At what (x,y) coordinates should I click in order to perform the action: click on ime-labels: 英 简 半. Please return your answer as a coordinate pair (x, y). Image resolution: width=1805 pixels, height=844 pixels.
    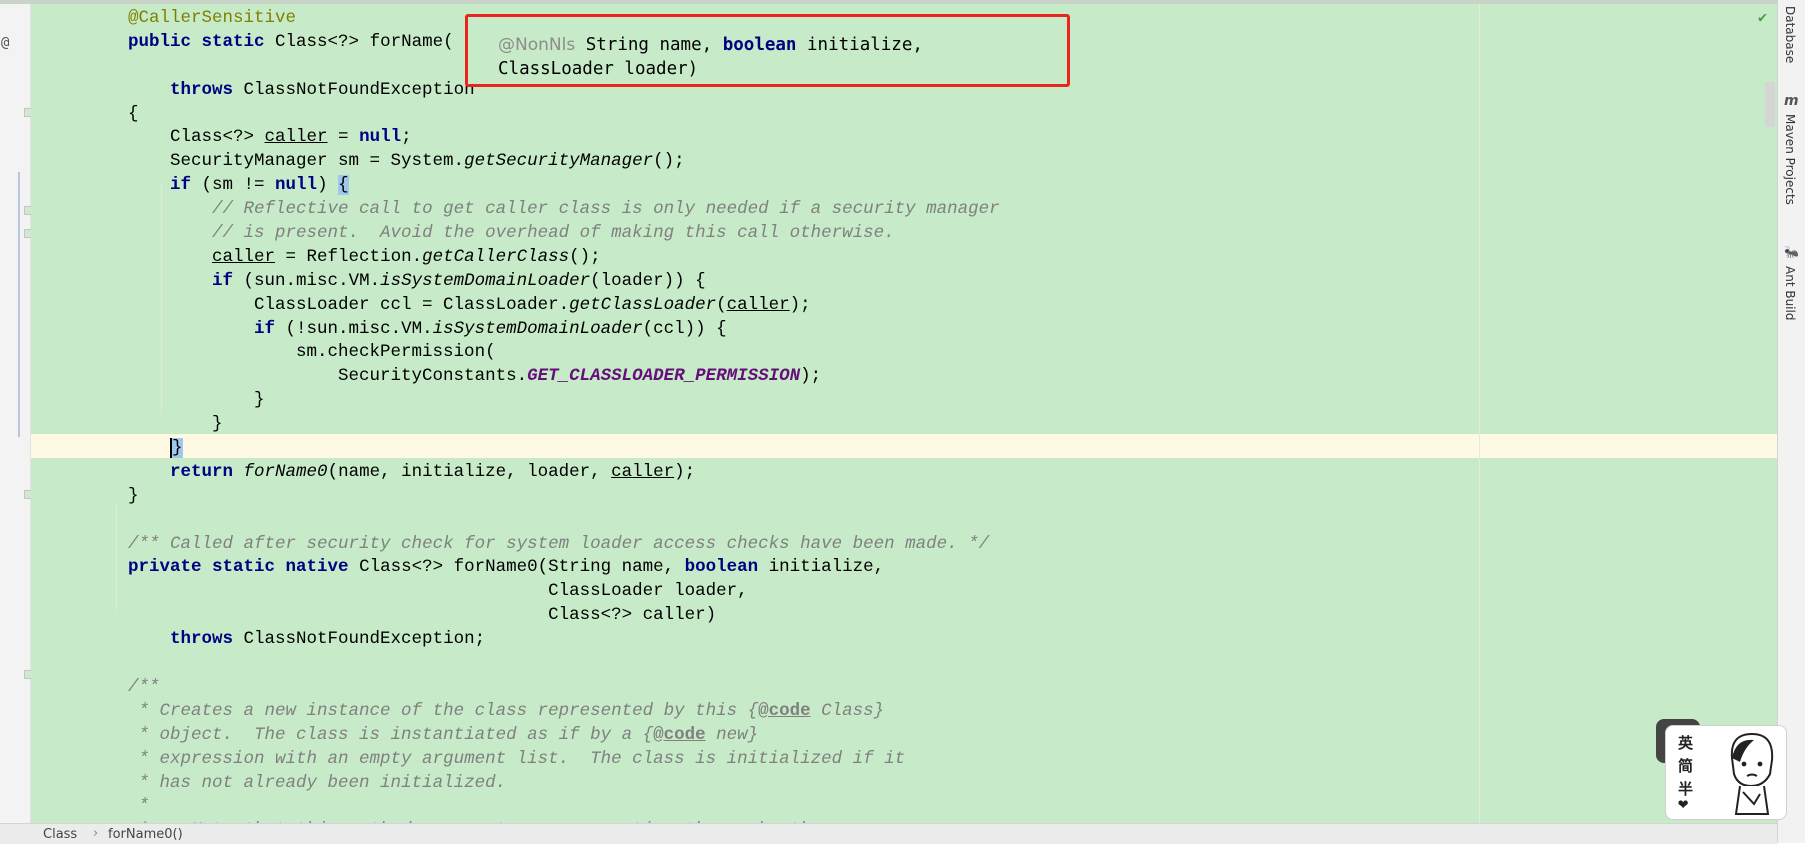
    Looking at the image, I should click on (1689, 766).